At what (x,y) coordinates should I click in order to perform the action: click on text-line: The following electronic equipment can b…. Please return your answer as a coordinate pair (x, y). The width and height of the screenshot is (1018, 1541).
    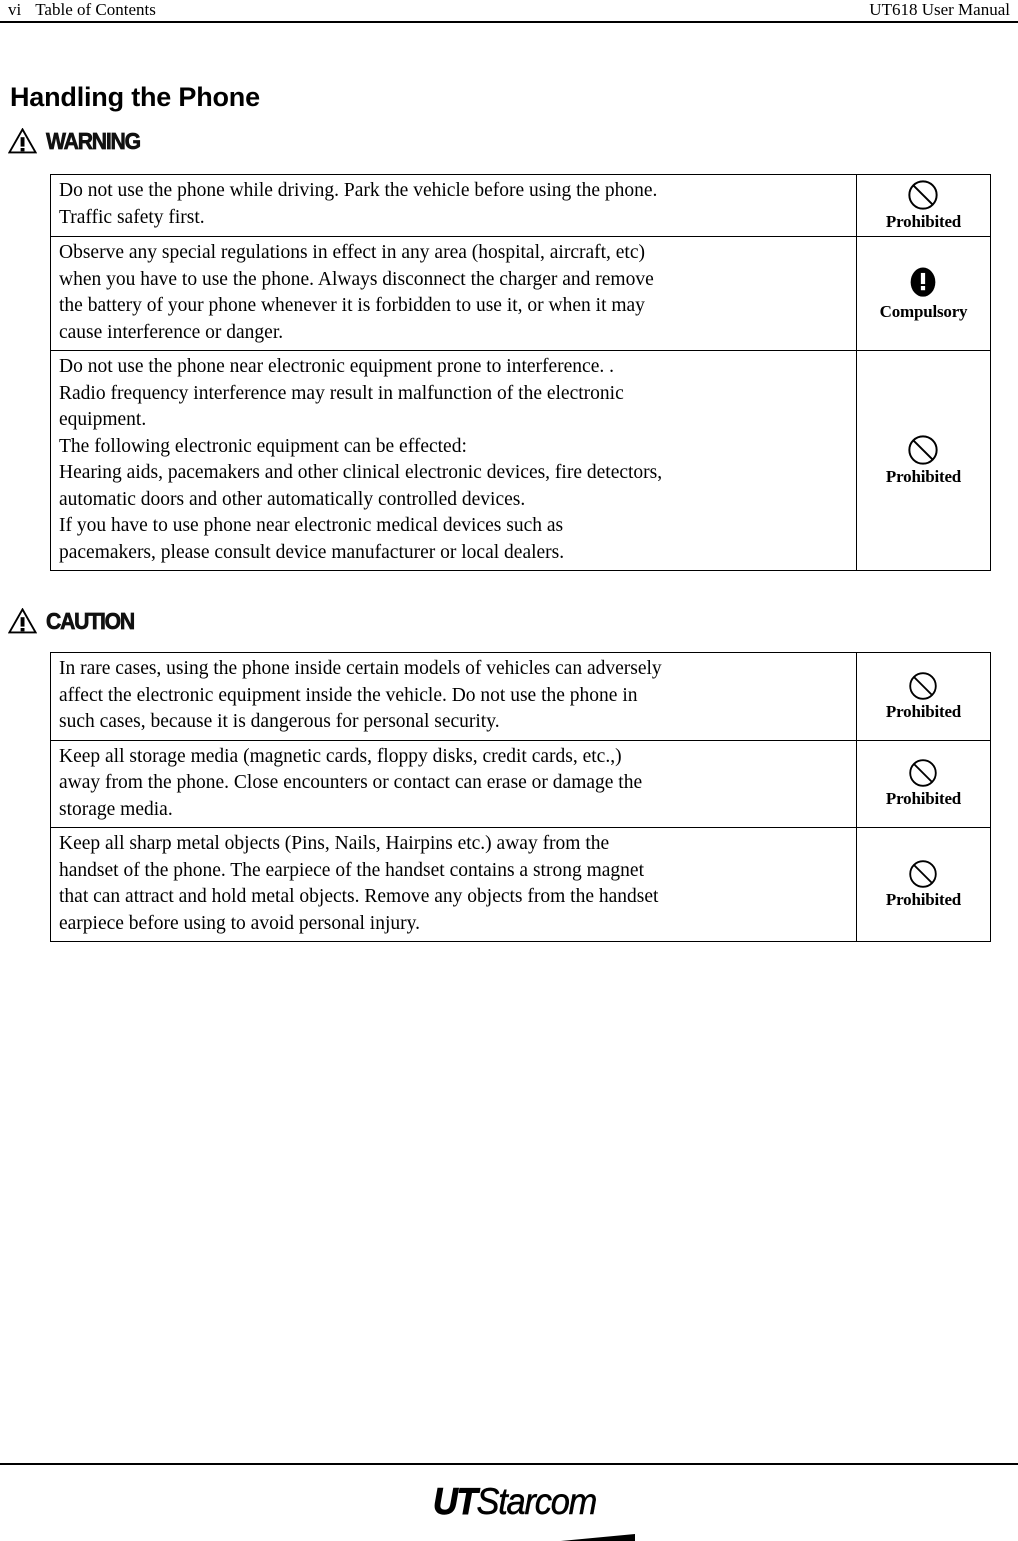
    Looking at the image, I should click on (263, 446).